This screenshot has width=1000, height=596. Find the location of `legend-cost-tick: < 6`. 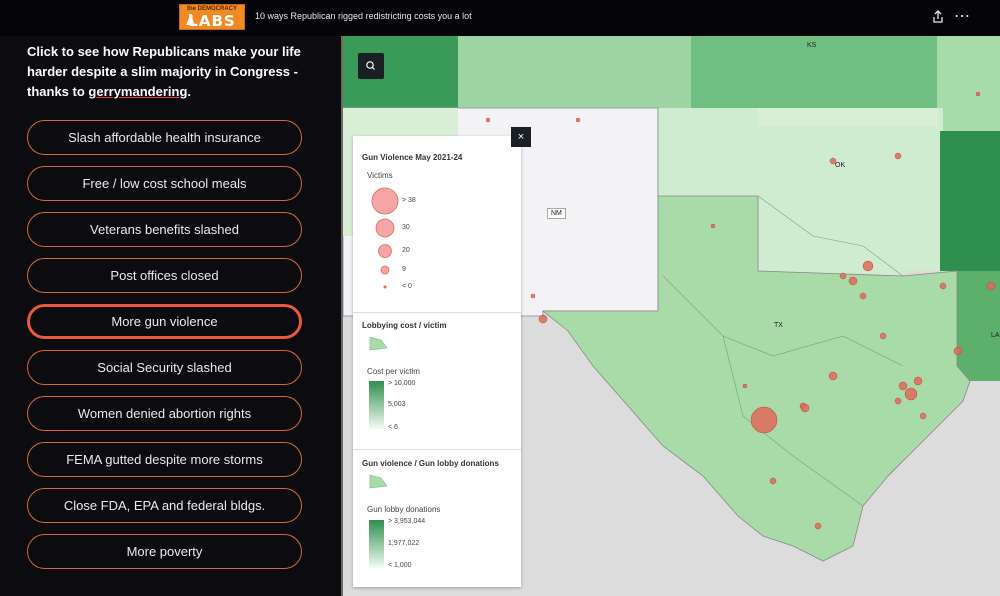

legend-cost-tick: < 6 is located at coordinates (393, 427).